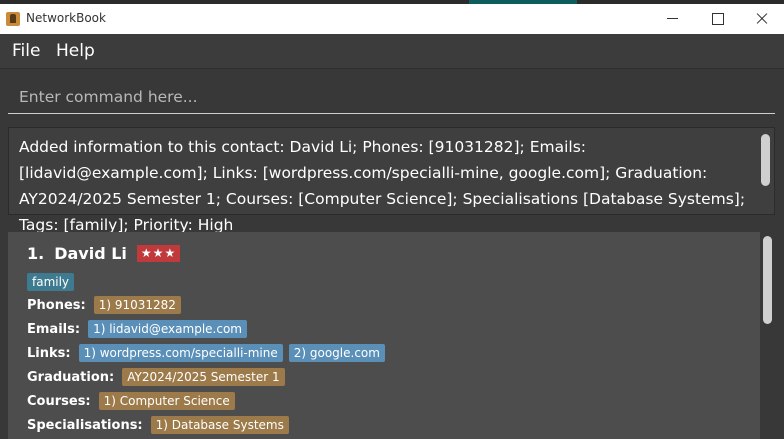 The height and width of the screenshot is (439, 784). What do you see at coordinates (392, 19) in the screenshot?
I see `title-bar: NetworkBook` at bounding box center [392, 19].